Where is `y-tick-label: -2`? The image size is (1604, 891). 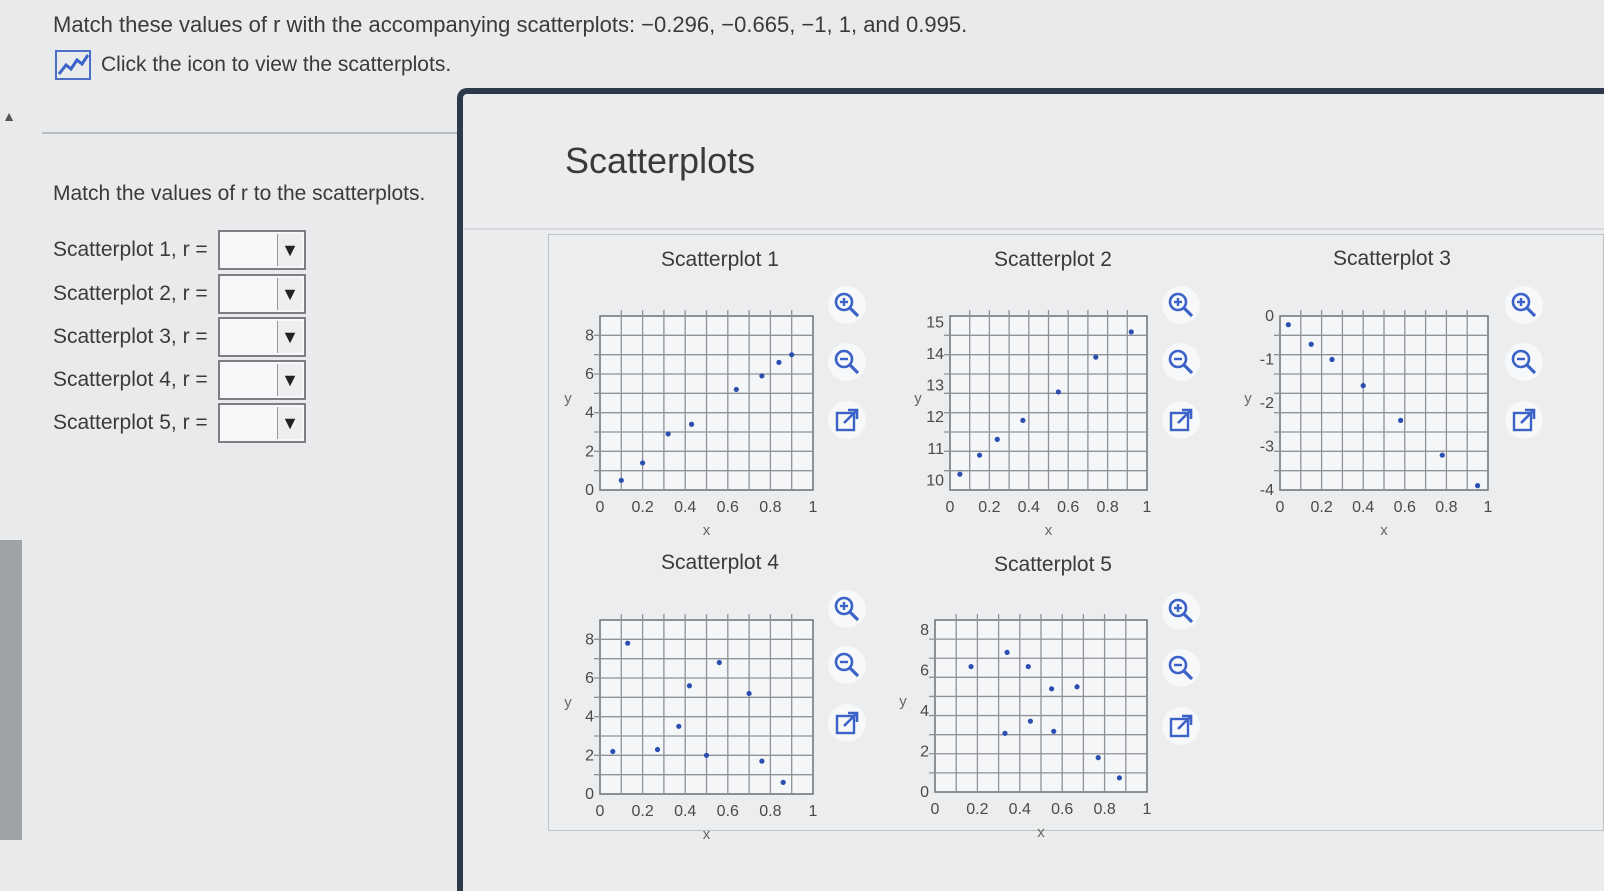 y-tick-label: -2 is located at coordinates (1267, 403).